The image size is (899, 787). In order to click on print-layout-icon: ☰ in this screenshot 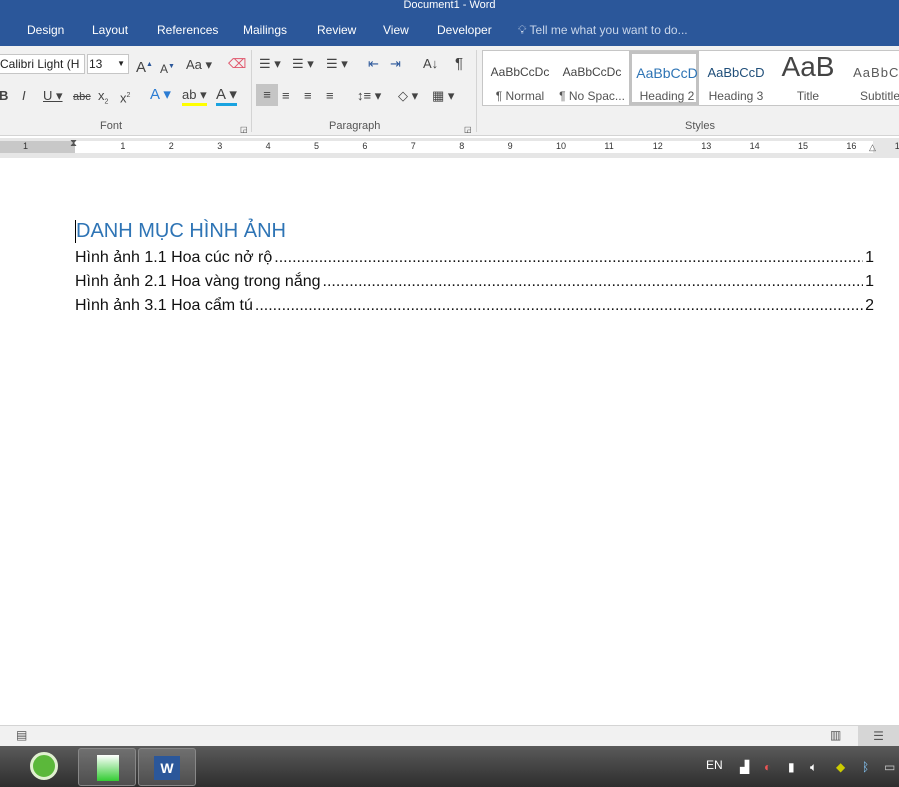, I will do `click(878, 736)`.